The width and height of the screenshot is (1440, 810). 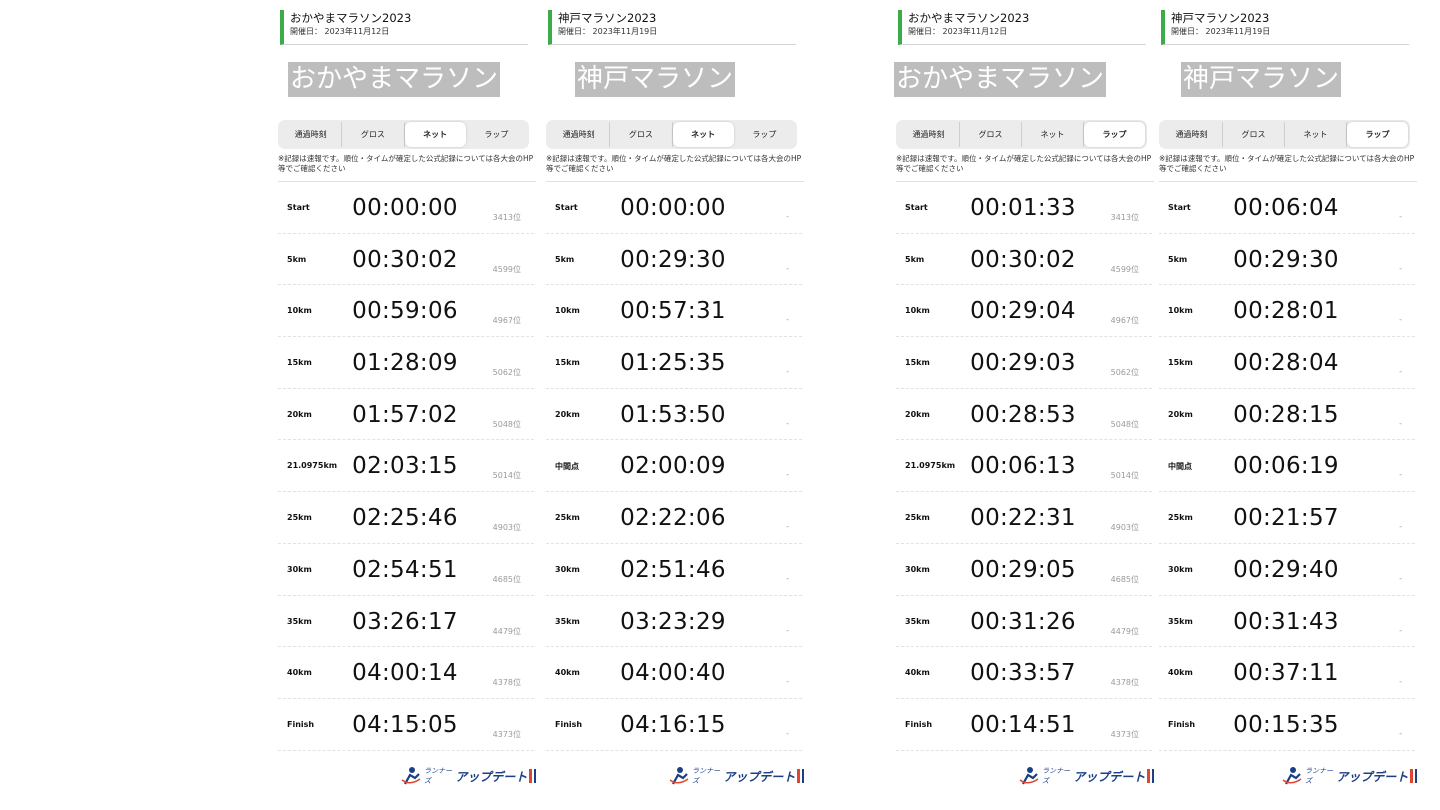 I want to click on split-row: 中間点 00:06:19 -, so click(x=1287, y=466).